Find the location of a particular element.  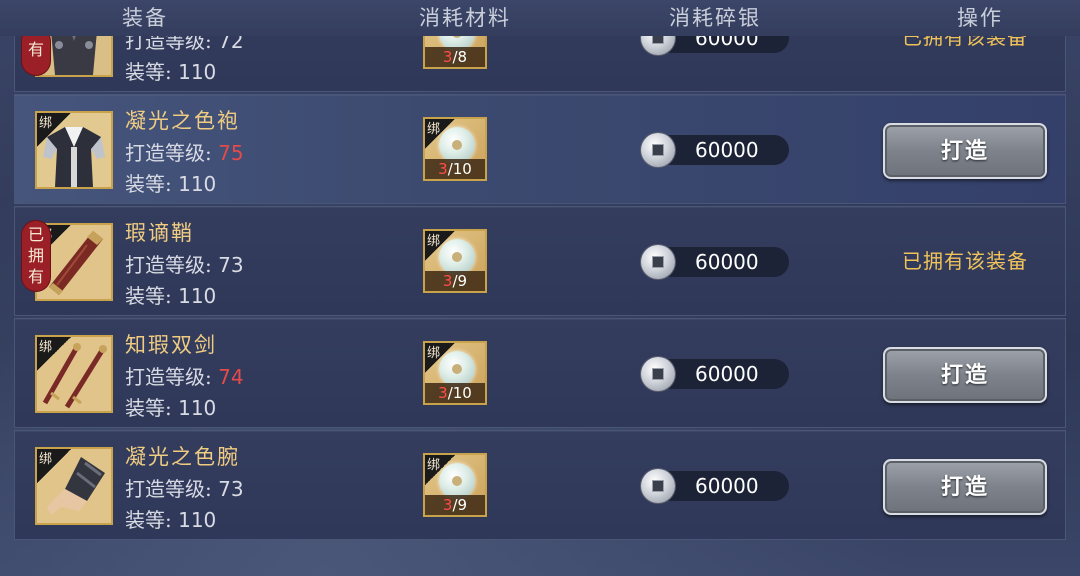

header-action: 操作 is located at coordinates (980, 18).